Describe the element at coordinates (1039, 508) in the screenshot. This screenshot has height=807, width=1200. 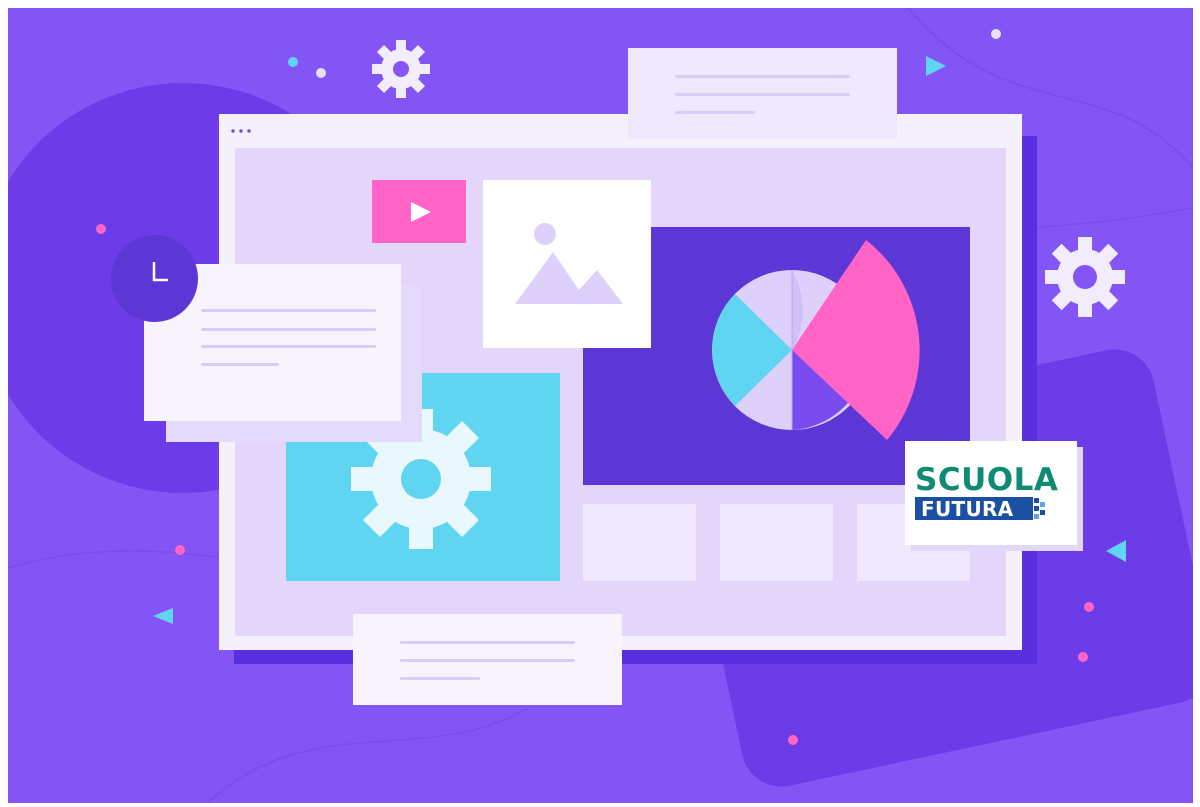
I see `pixel-icon` at that location.